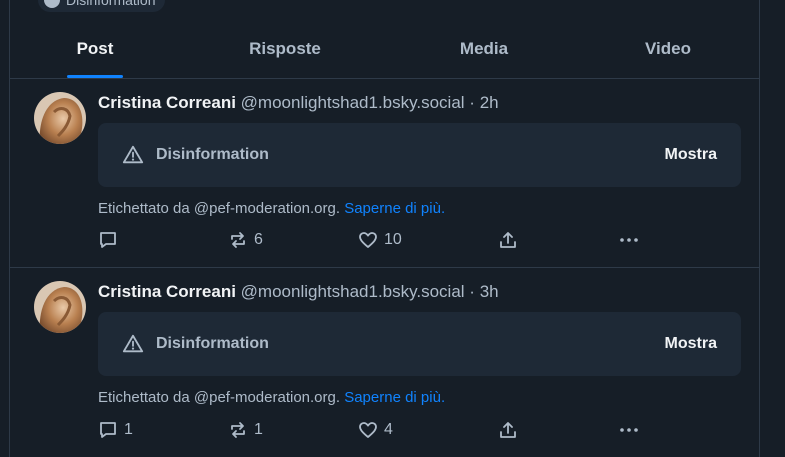 The height and width of the screenshot is (457, 785). I want to click on like-count: 4, so click(388, 429).